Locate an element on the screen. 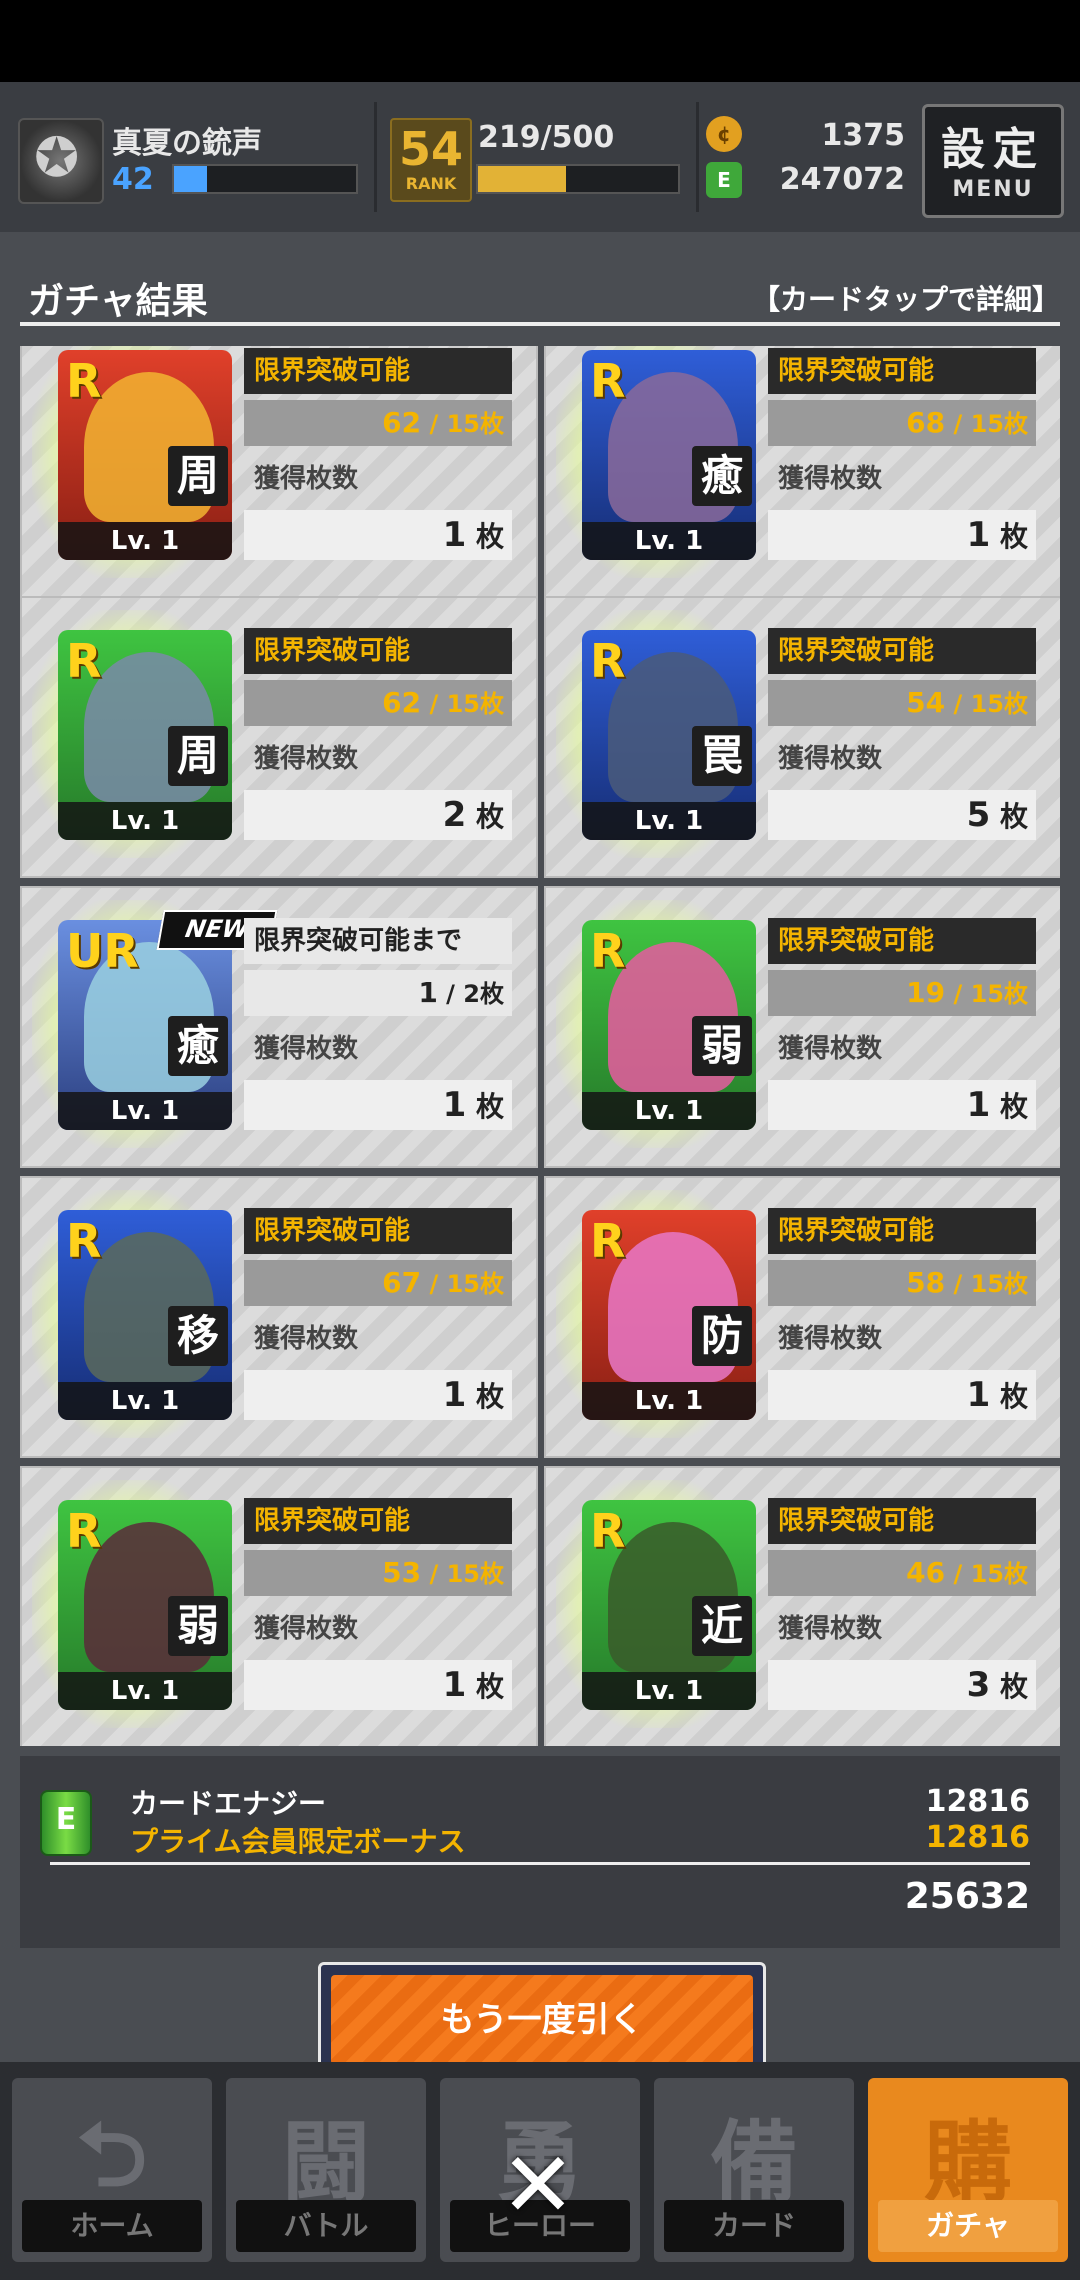  gacha-card: R 移 Lv. 1 限界突破可能 67 / 15枚 獲得枚数 1 枚 is located at coordinates (279, 1317).